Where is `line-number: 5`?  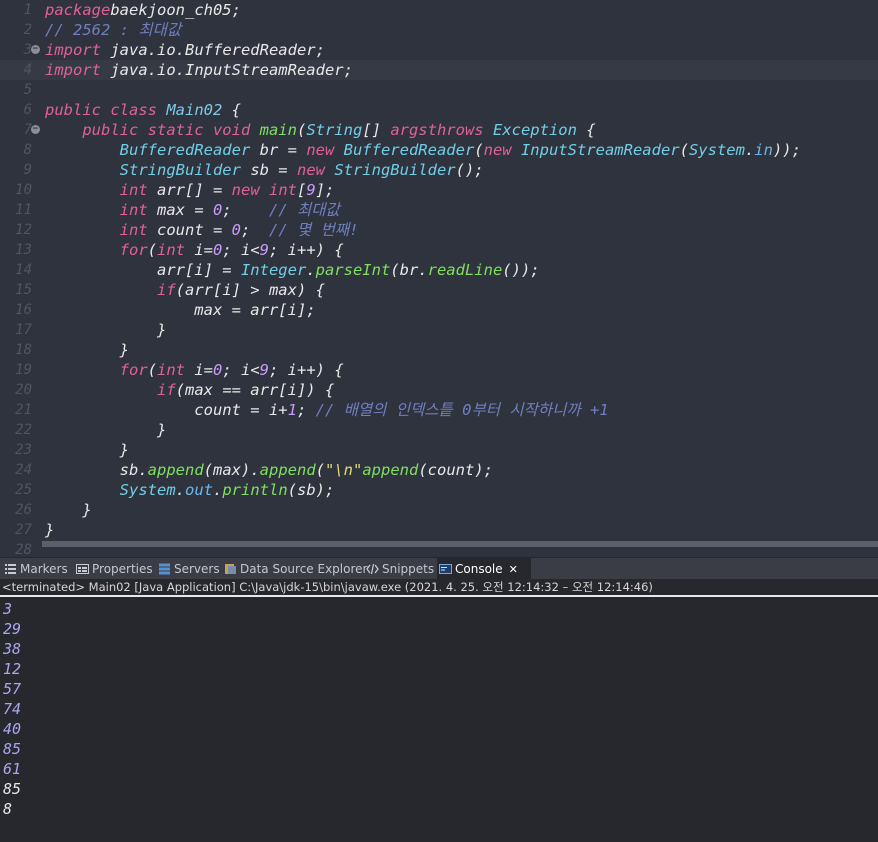 line-number: 5 is located at coordinates (27, 90).